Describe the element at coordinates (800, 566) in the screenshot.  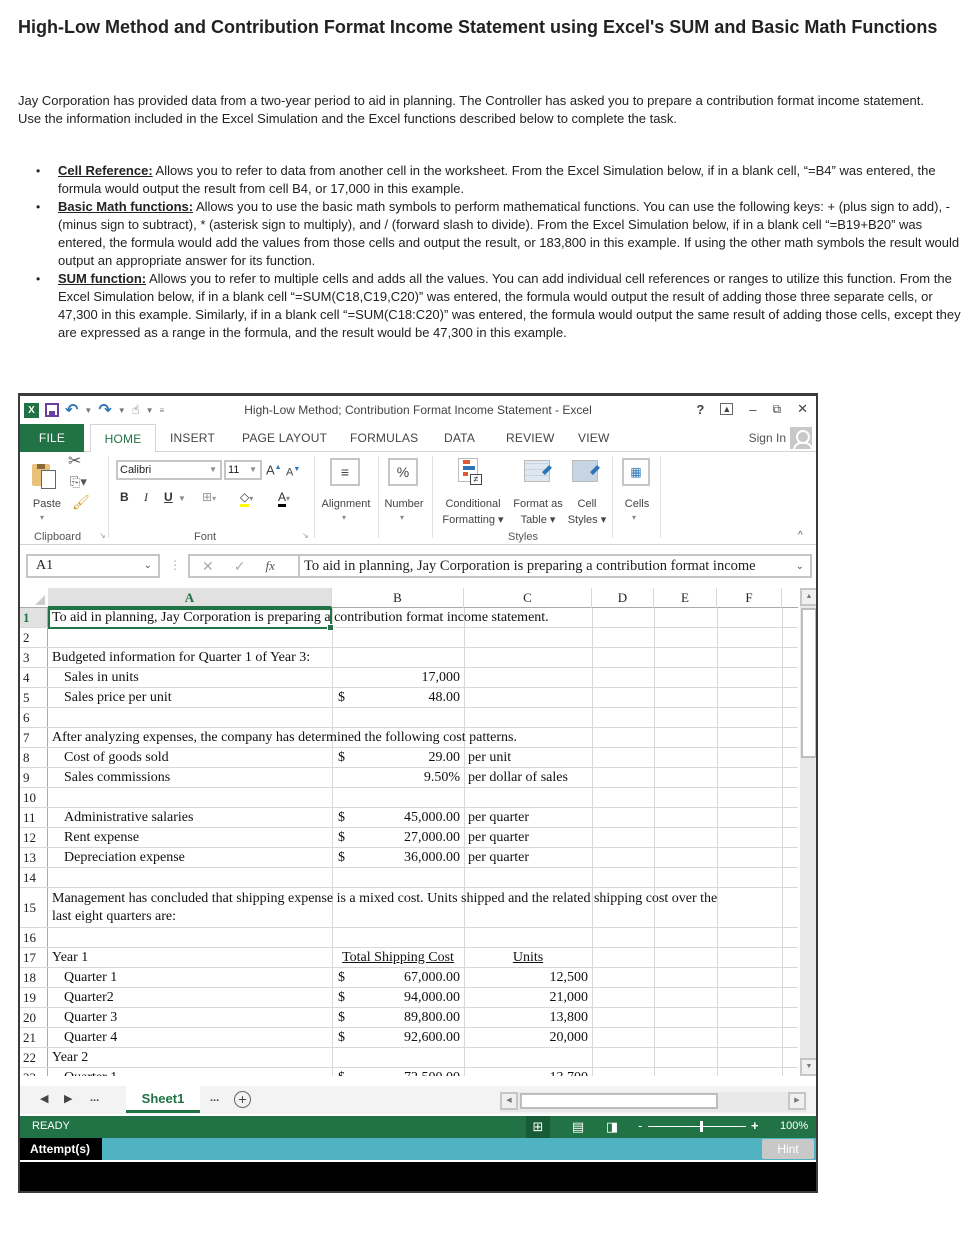
I see `expand-formula-bar-icon: ⌄` at that location.